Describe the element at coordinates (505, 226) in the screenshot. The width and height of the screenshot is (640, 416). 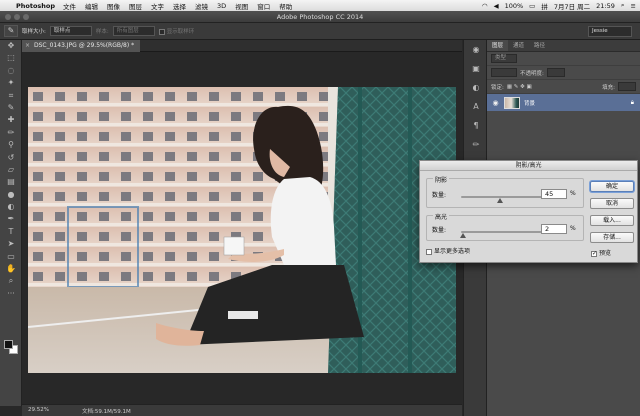
I see `highlights-group: 高光 数量: 2 %` at that location.